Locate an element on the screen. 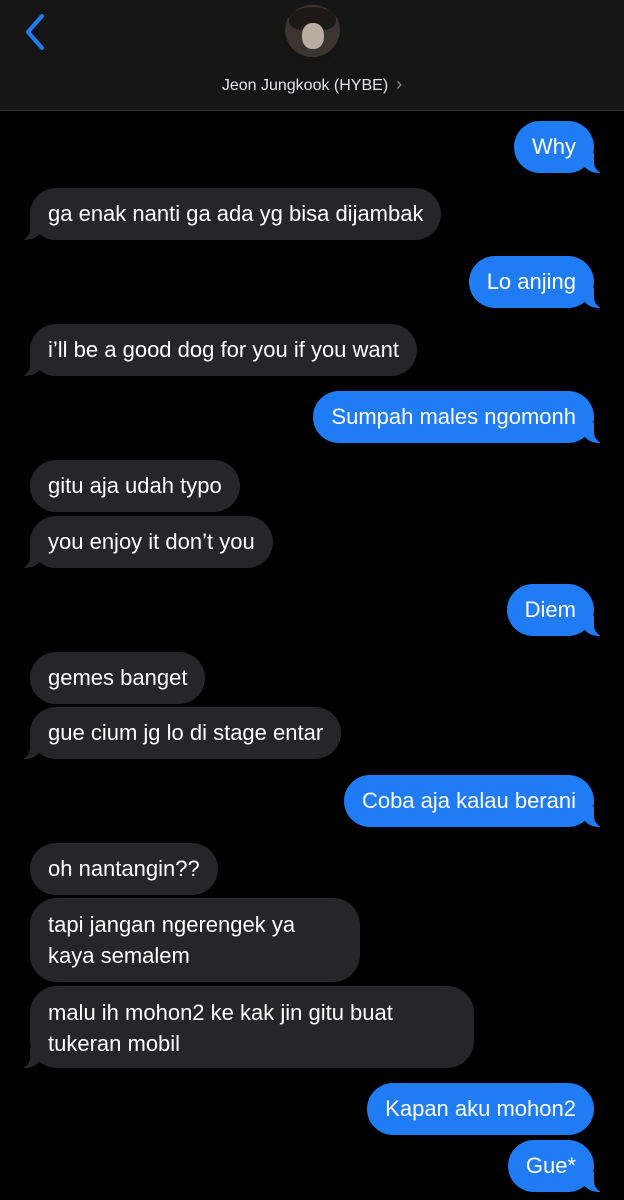  sent-message-bubble: Sumpah males ngomonh is located at coordinates (461, 417).